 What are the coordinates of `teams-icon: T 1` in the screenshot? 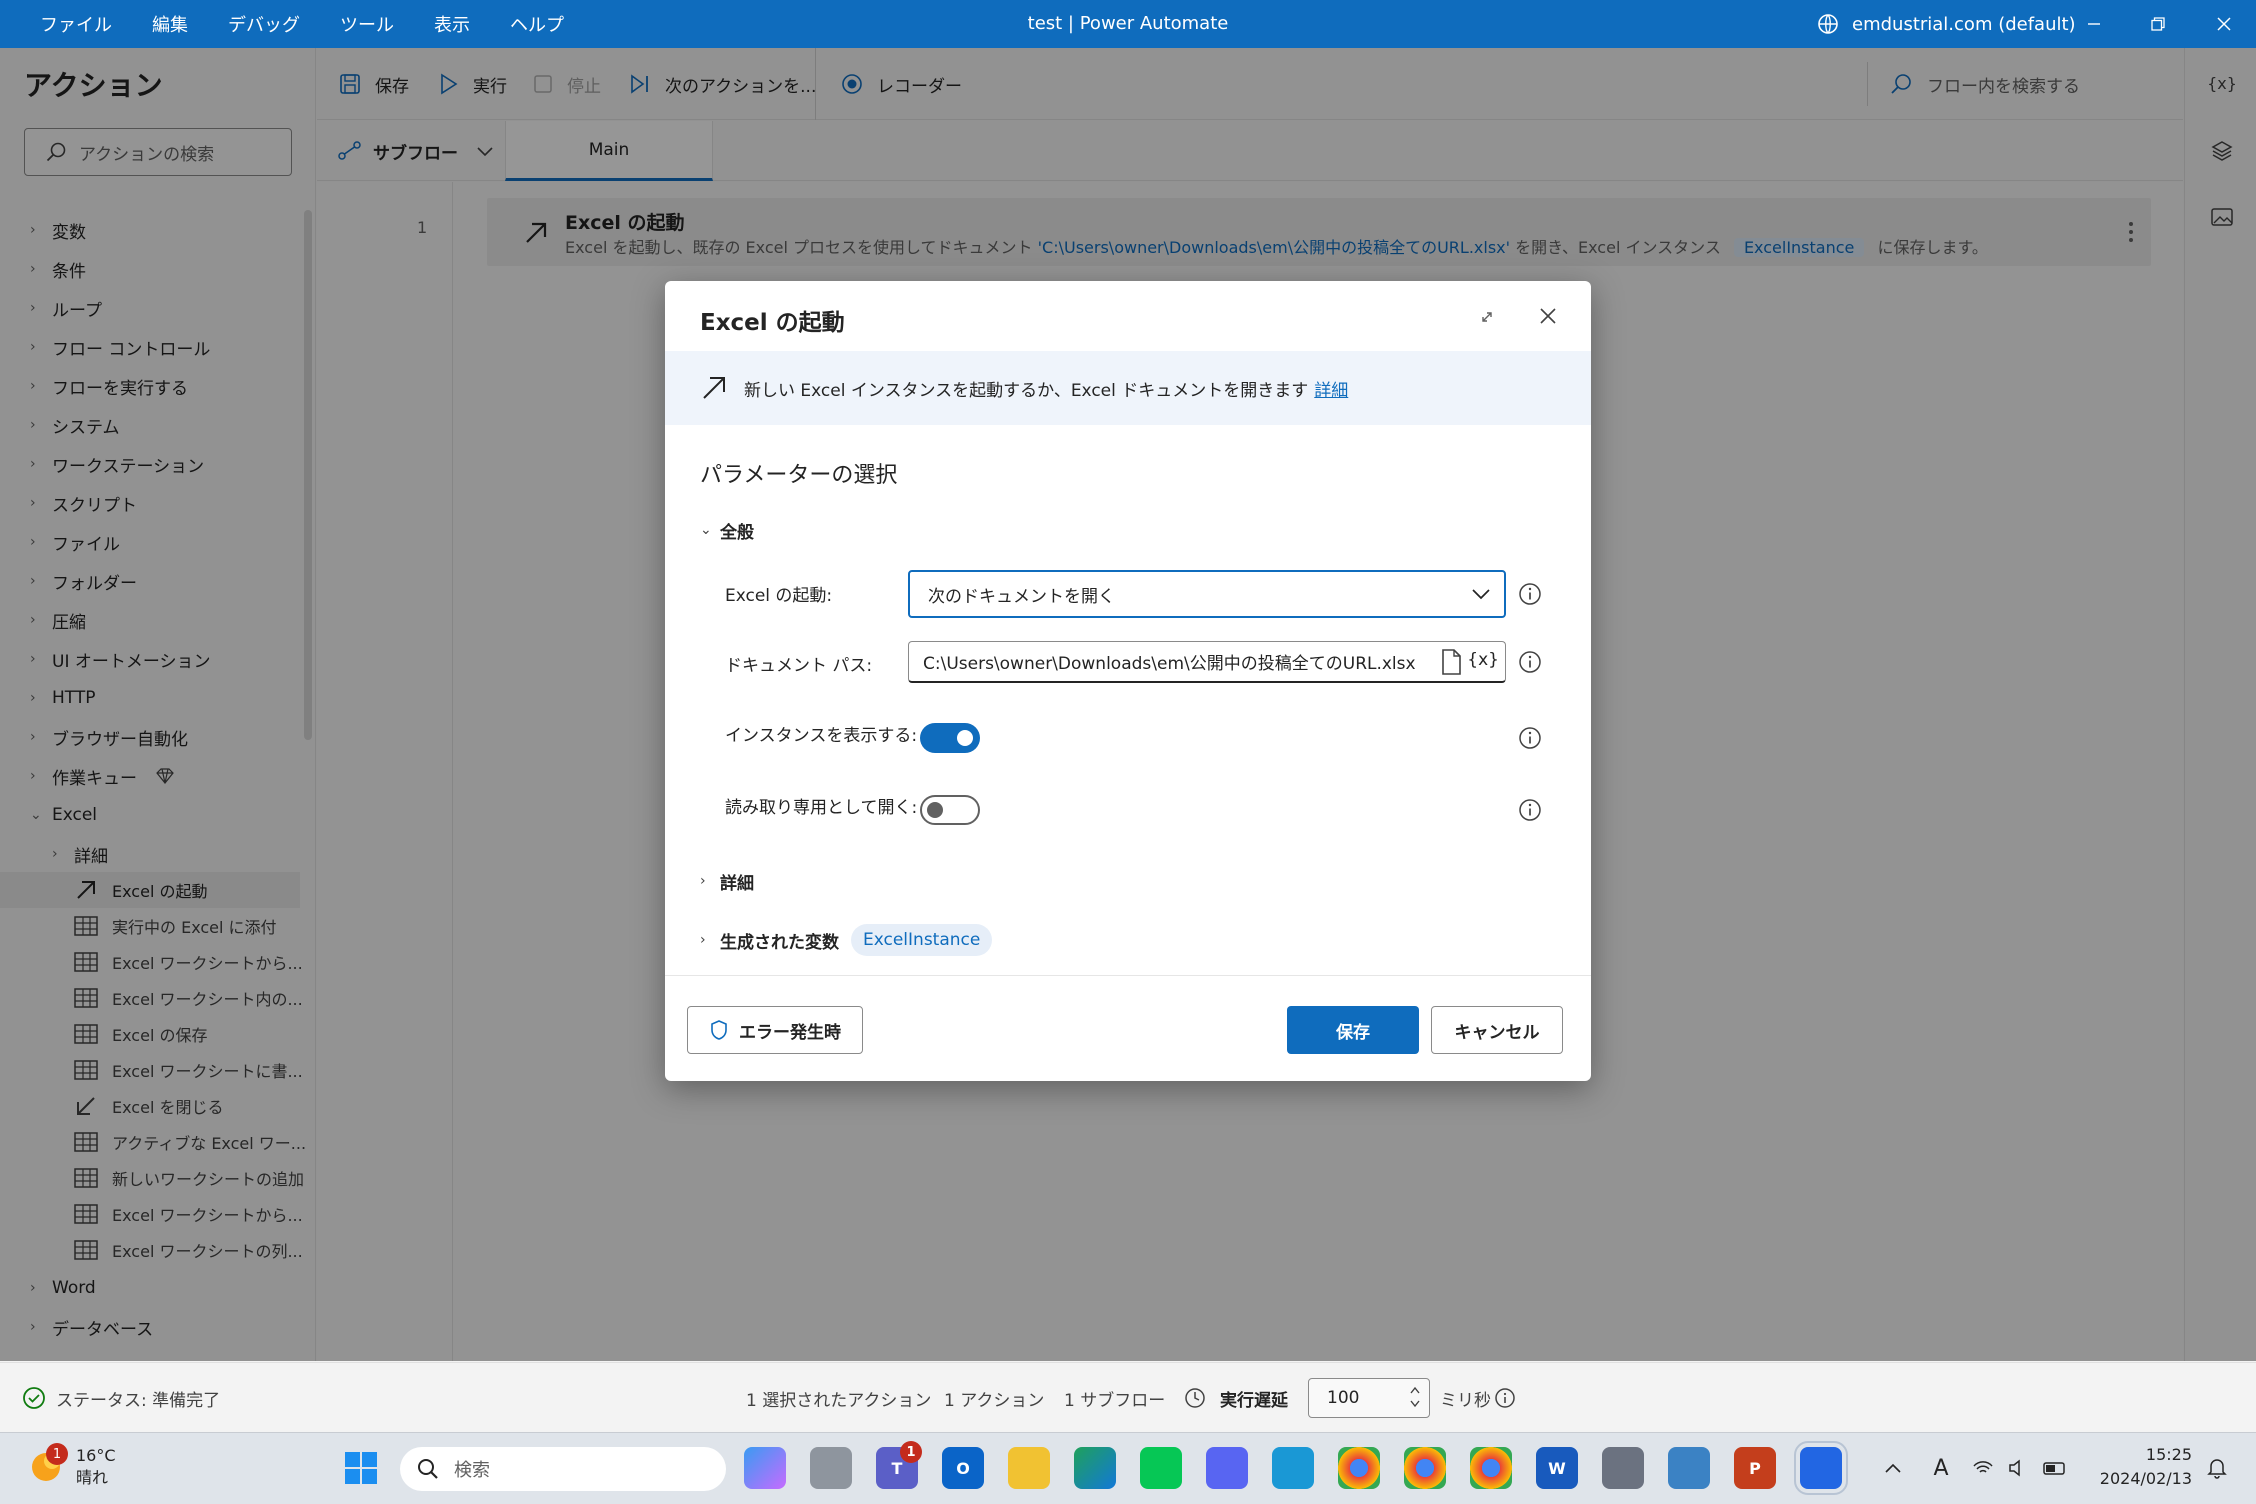 It's located at (899, 1465).